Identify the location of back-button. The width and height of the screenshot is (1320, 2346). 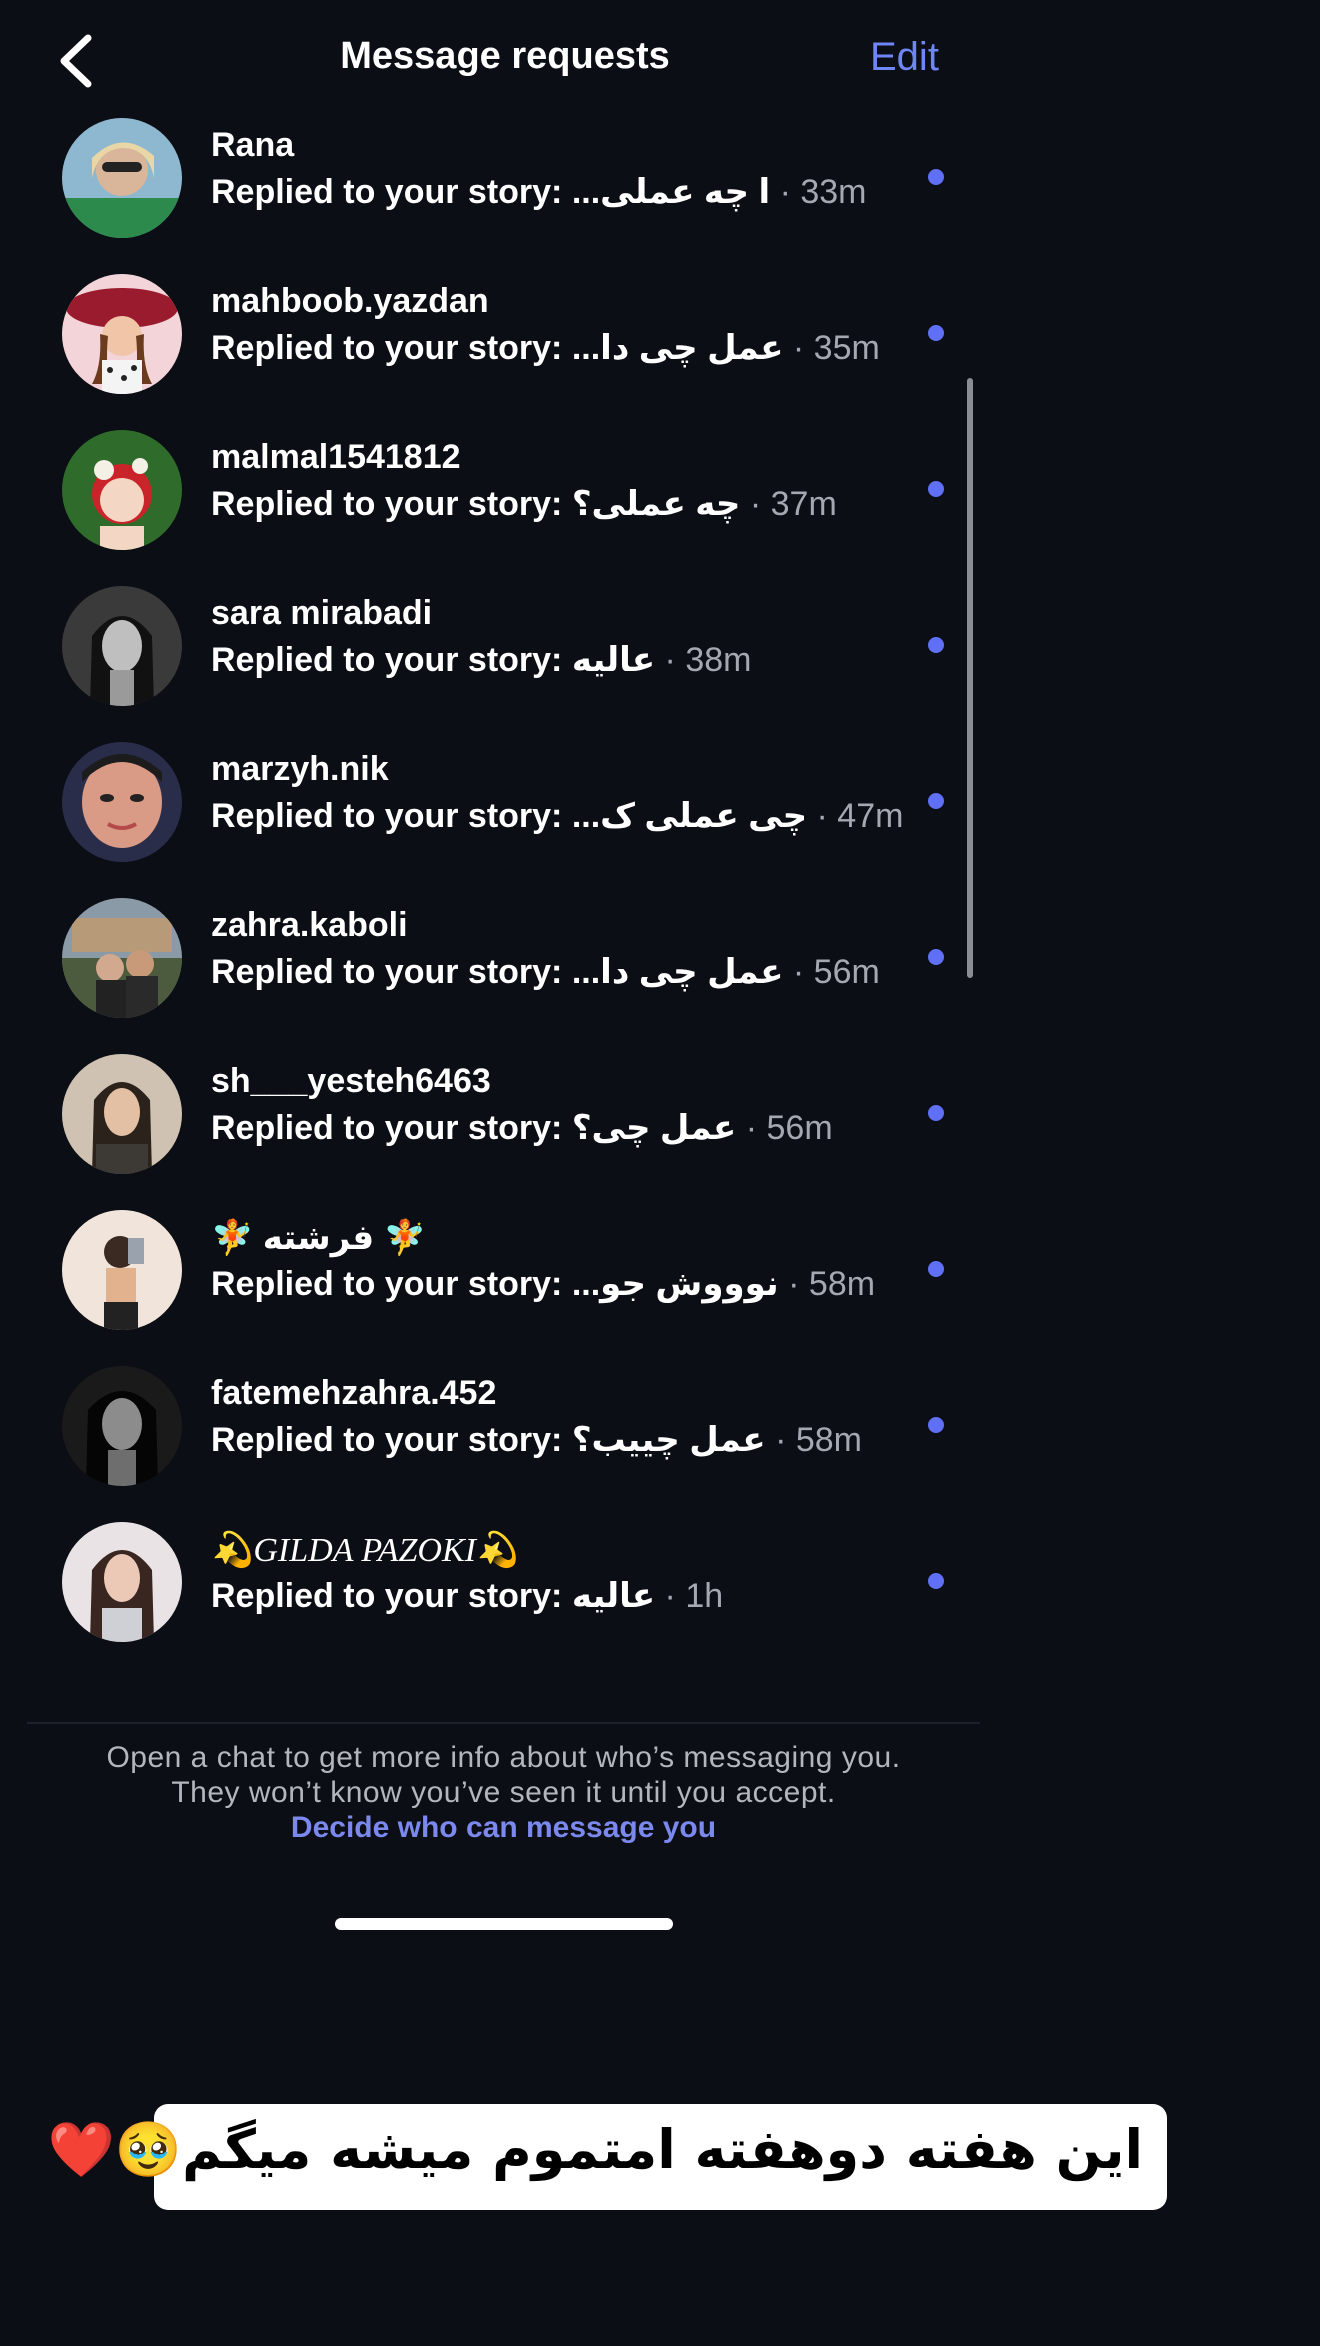
(75, 61).